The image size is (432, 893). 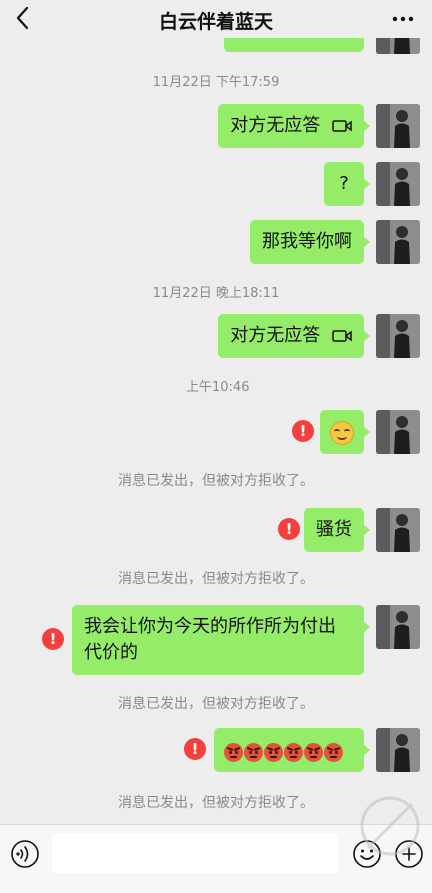 I want to click on chat-title: 白云伴着蓝天, so click(x=215, y=22).